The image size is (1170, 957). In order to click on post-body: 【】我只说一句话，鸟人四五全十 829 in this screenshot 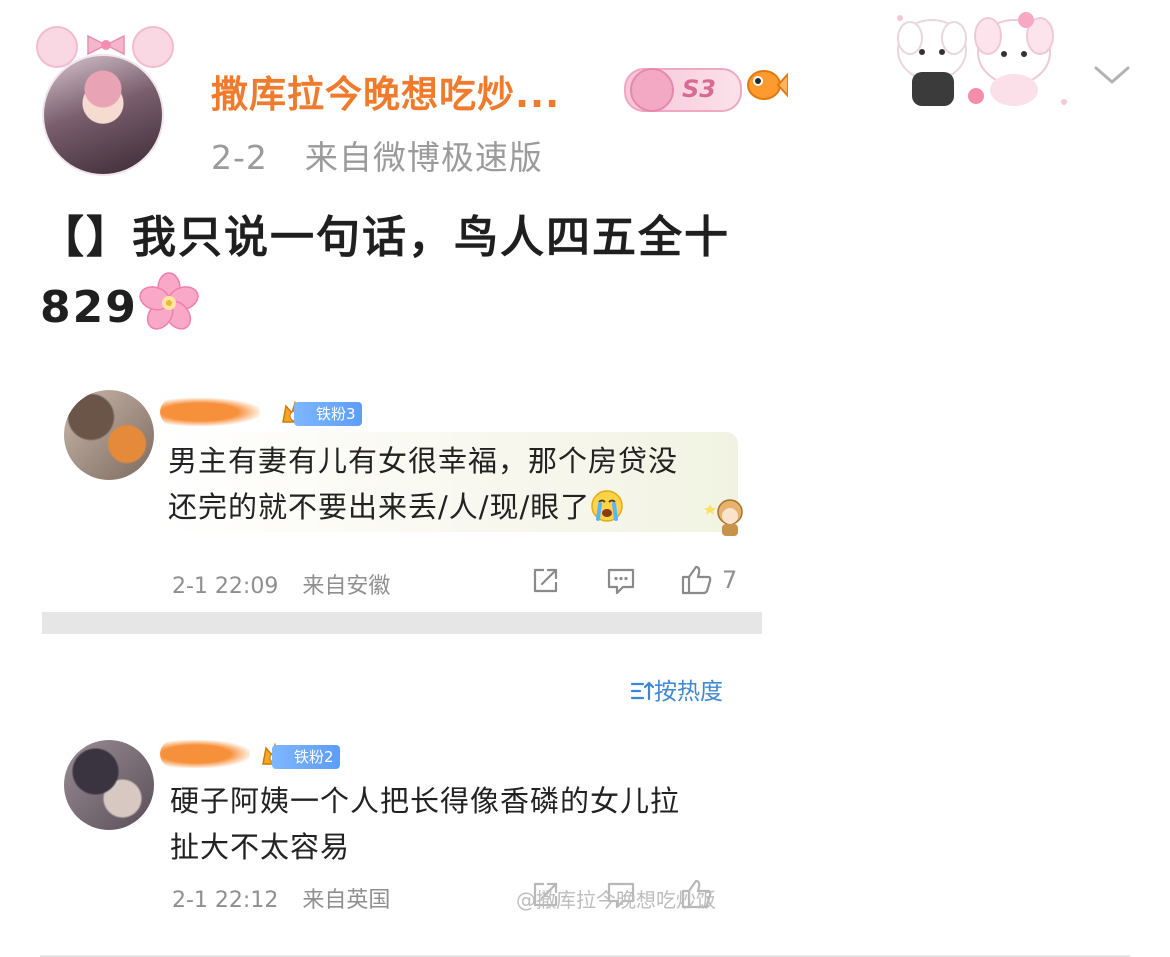, I will do `click(420, 273)`.